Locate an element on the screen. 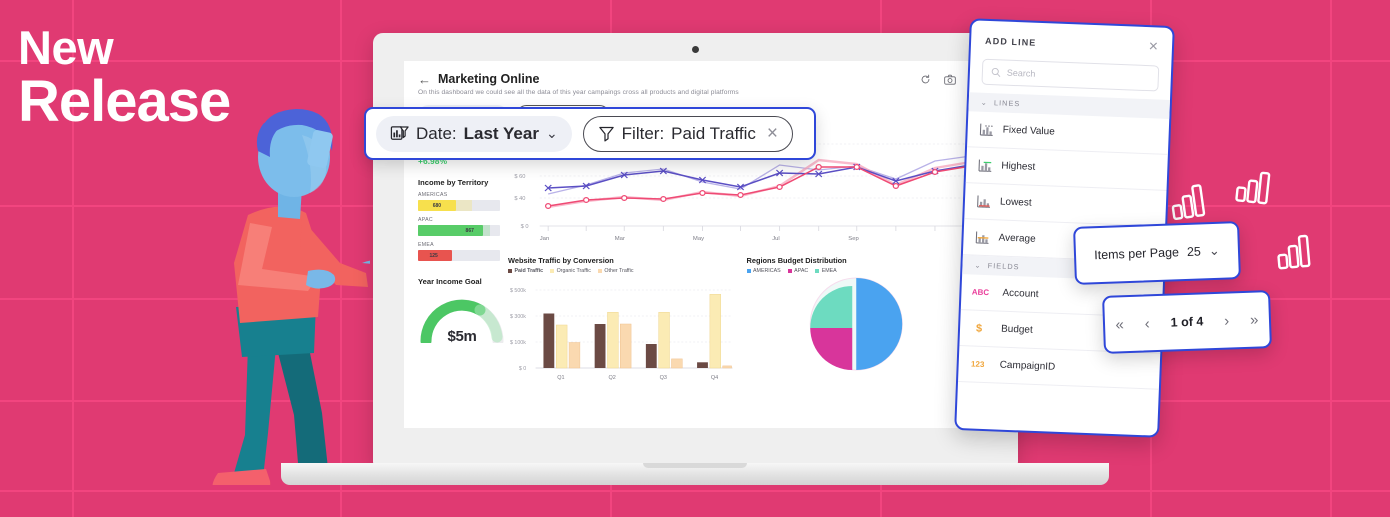 The height and width of the screenshot is (517, 1390). line-series-pink-ghost is located at coordinates (759, 183).